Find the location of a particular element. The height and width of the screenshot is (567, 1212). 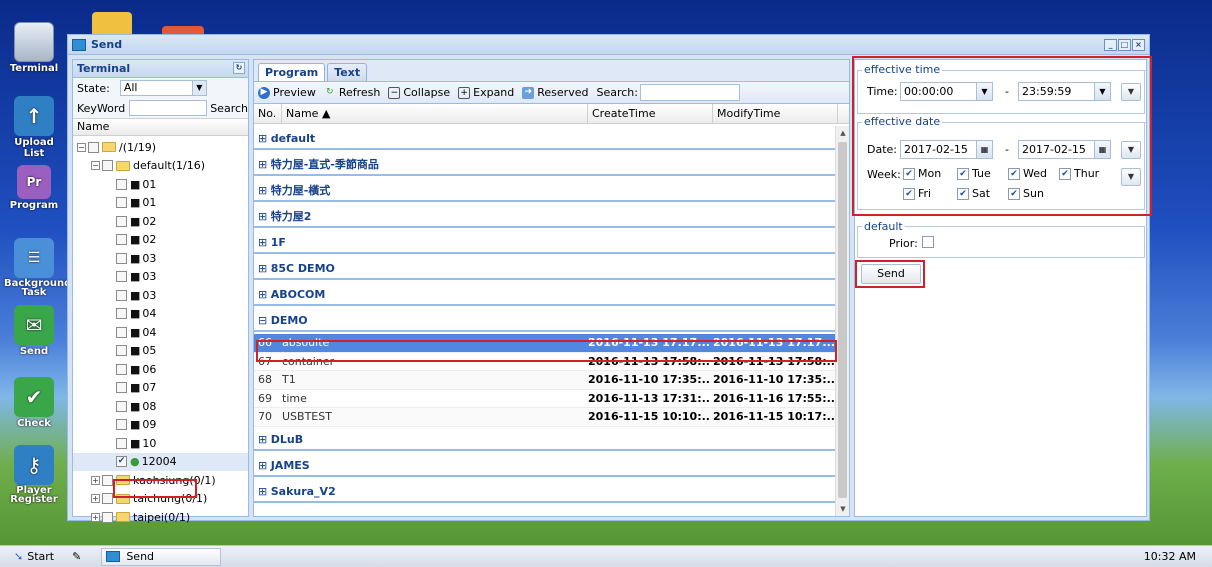

tree-node: + taipei(0/1) is located at coordinates (160, 517).